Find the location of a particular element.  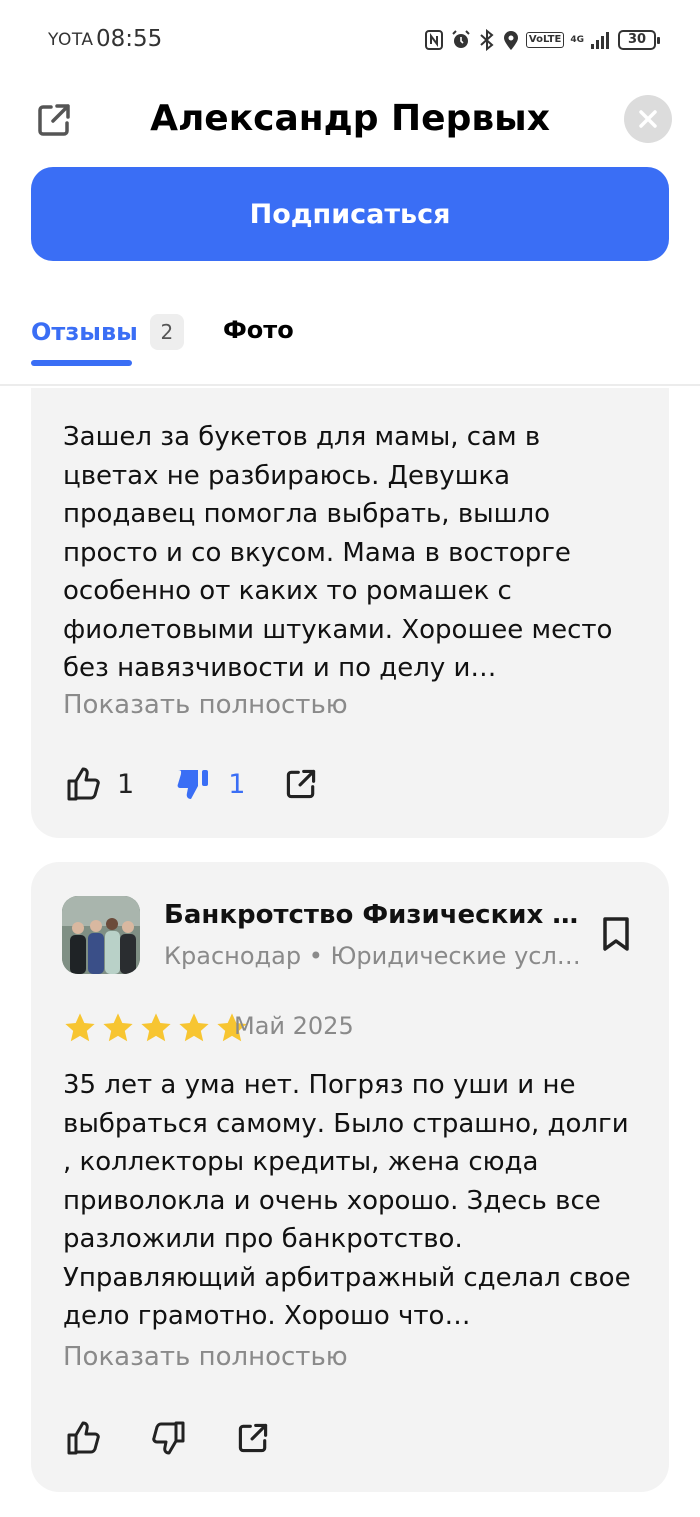

volte-indicator: VoLTE is located at coordinates (545, 40).